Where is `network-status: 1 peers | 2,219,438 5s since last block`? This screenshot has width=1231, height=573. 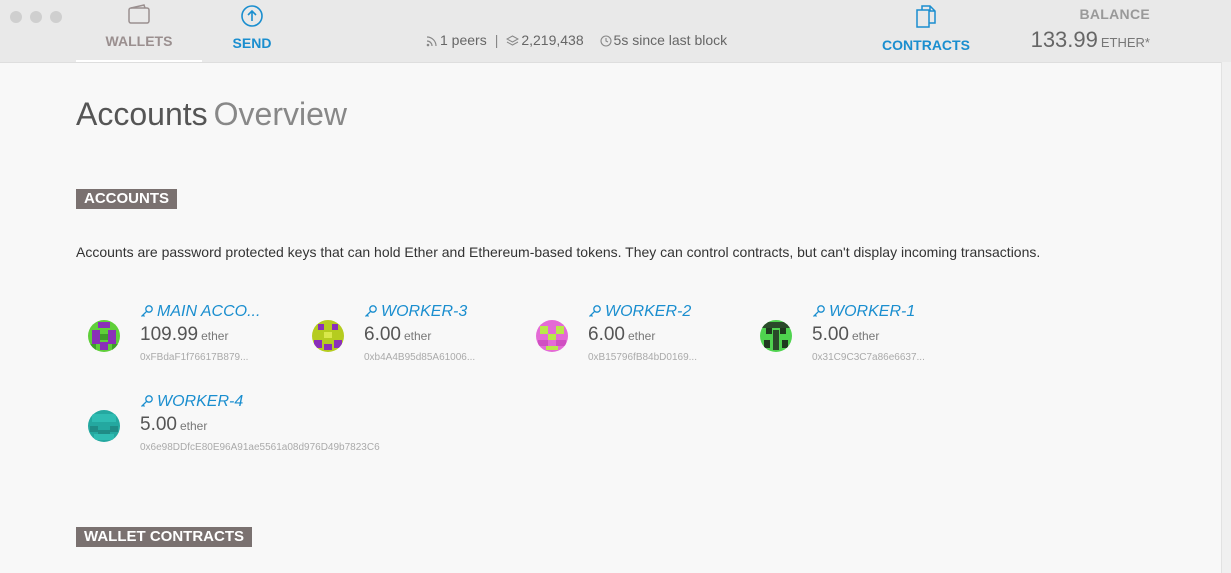 network-status: 1 peers | 2,219,438 5s since last block is located at coordinates (576, 40).